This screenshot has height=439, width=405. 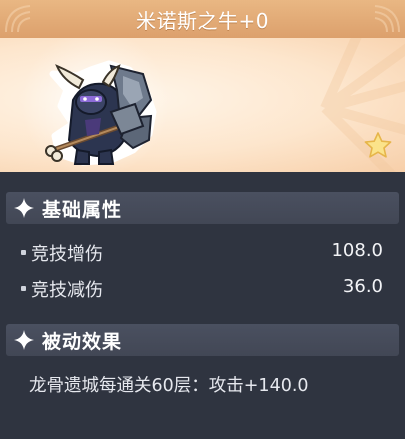 I want to click on basic-attributes-header: 基础属性, so click(x=202, y=208).